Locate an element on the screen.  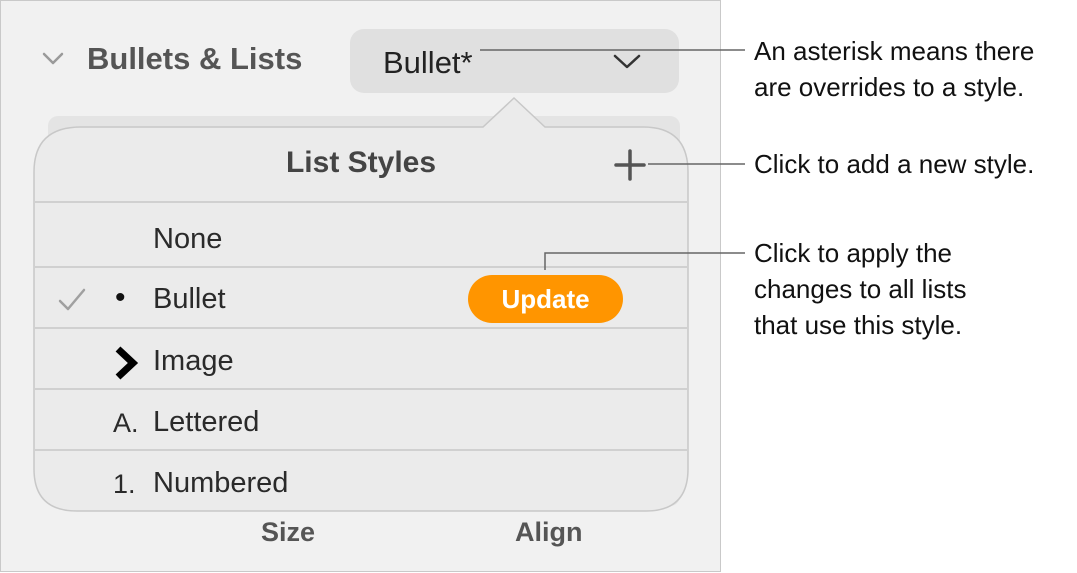
callout-line: changes to all lists is located at coordinates (860, 289).